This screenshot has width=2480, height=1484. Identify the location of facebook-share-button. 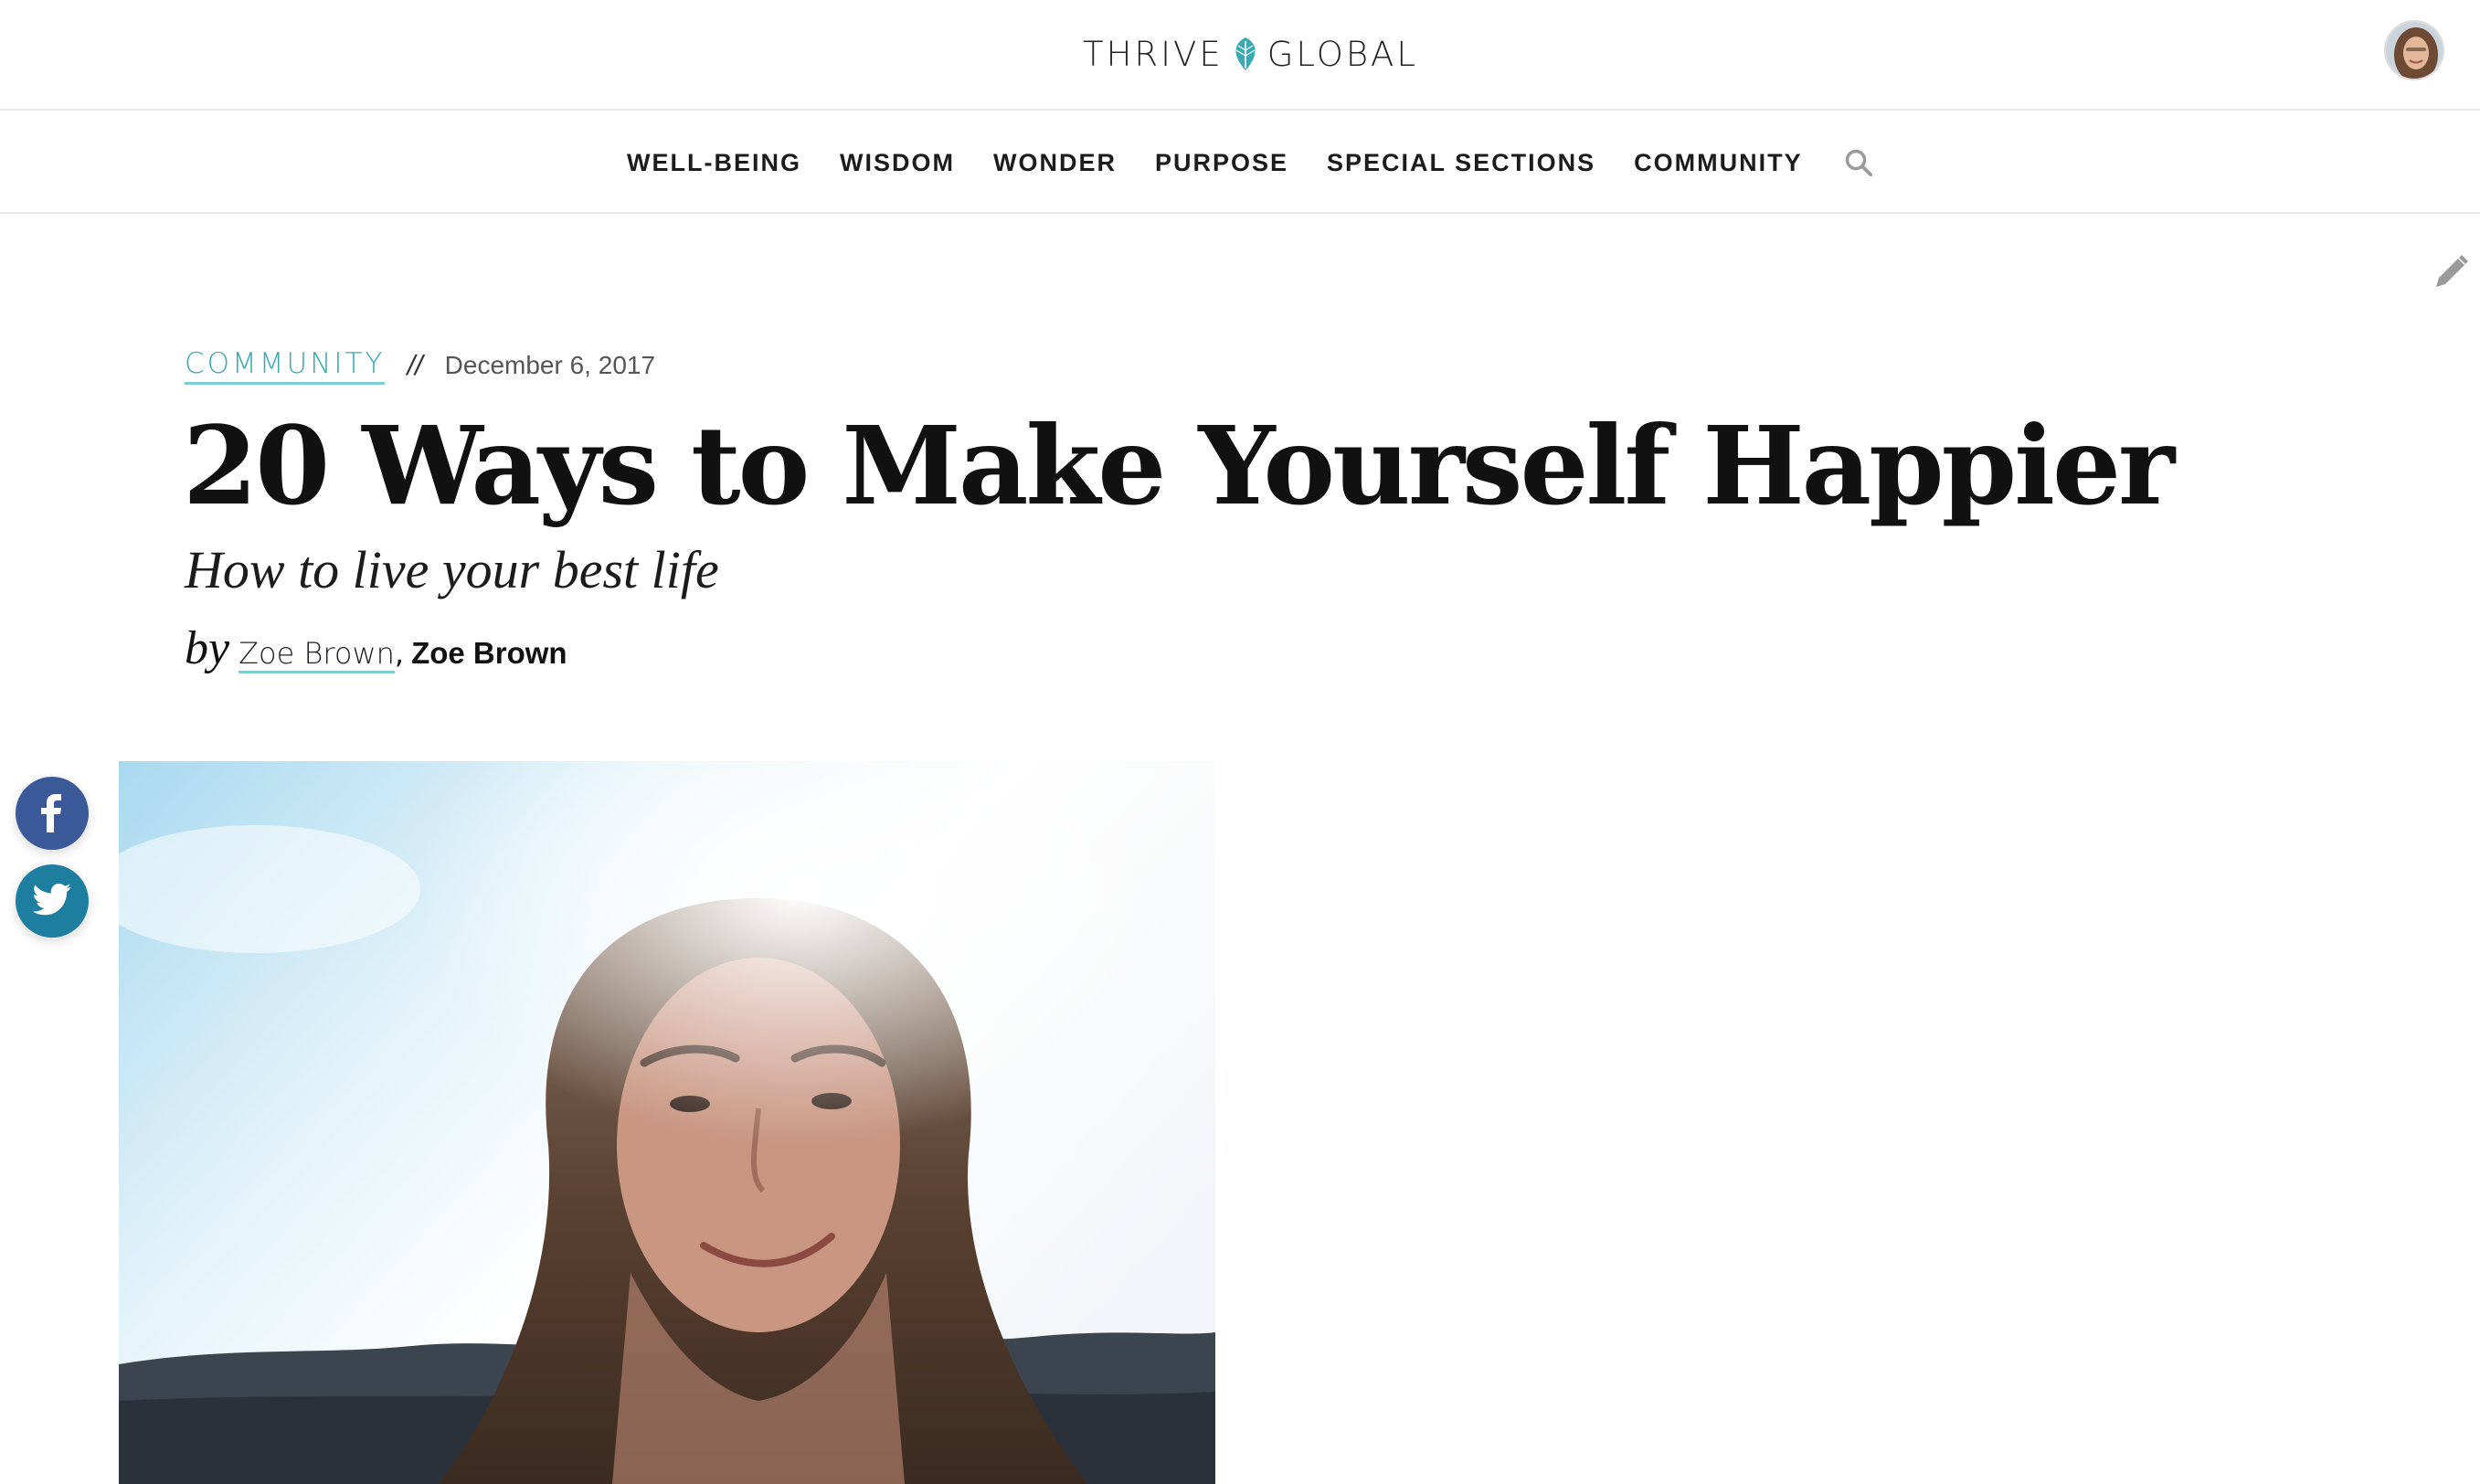
(52, 813).